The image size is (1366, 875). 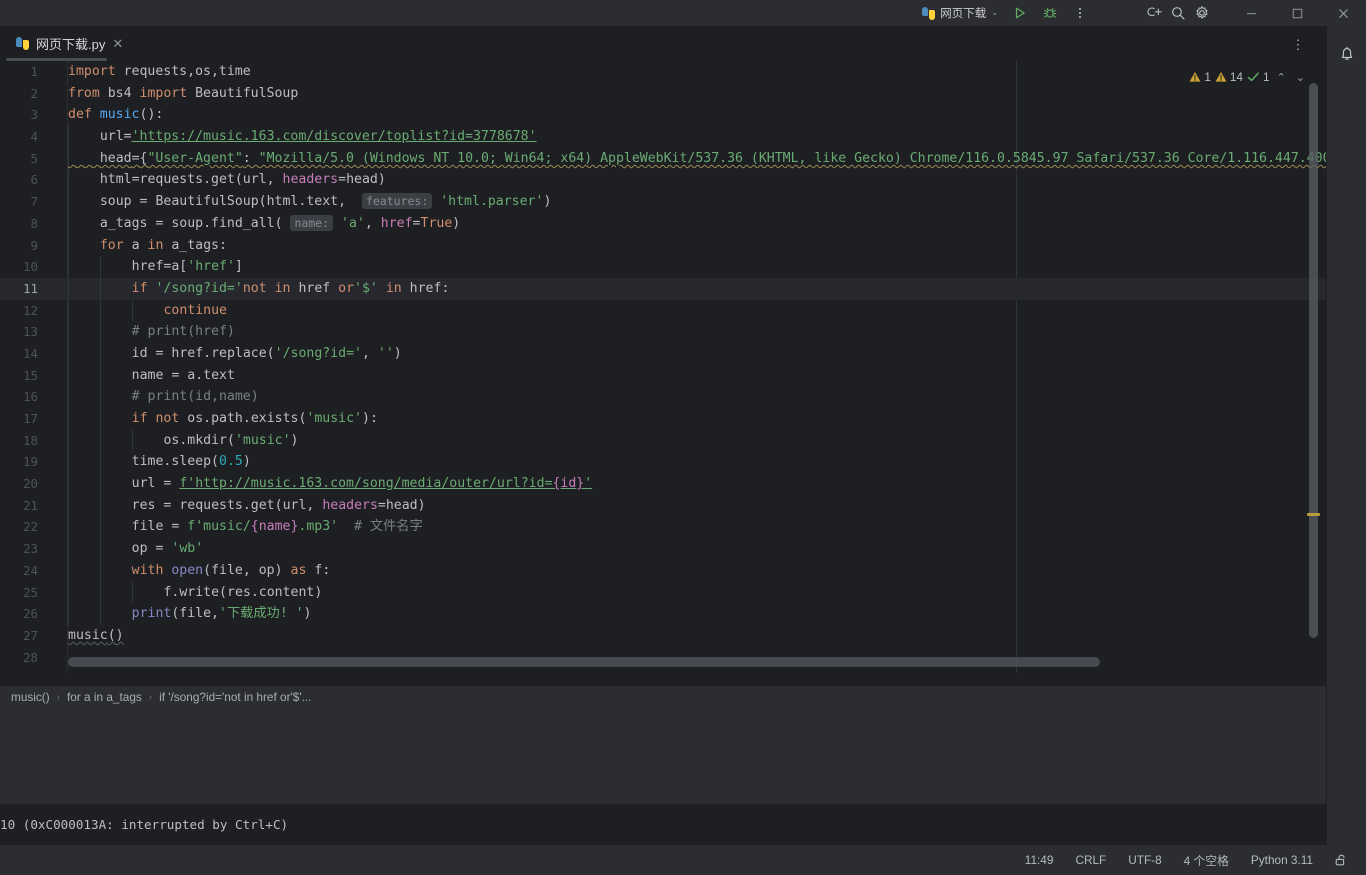 I want to click on editor-vertical-scrollbar-thumb, so click(x=1313, y=360).